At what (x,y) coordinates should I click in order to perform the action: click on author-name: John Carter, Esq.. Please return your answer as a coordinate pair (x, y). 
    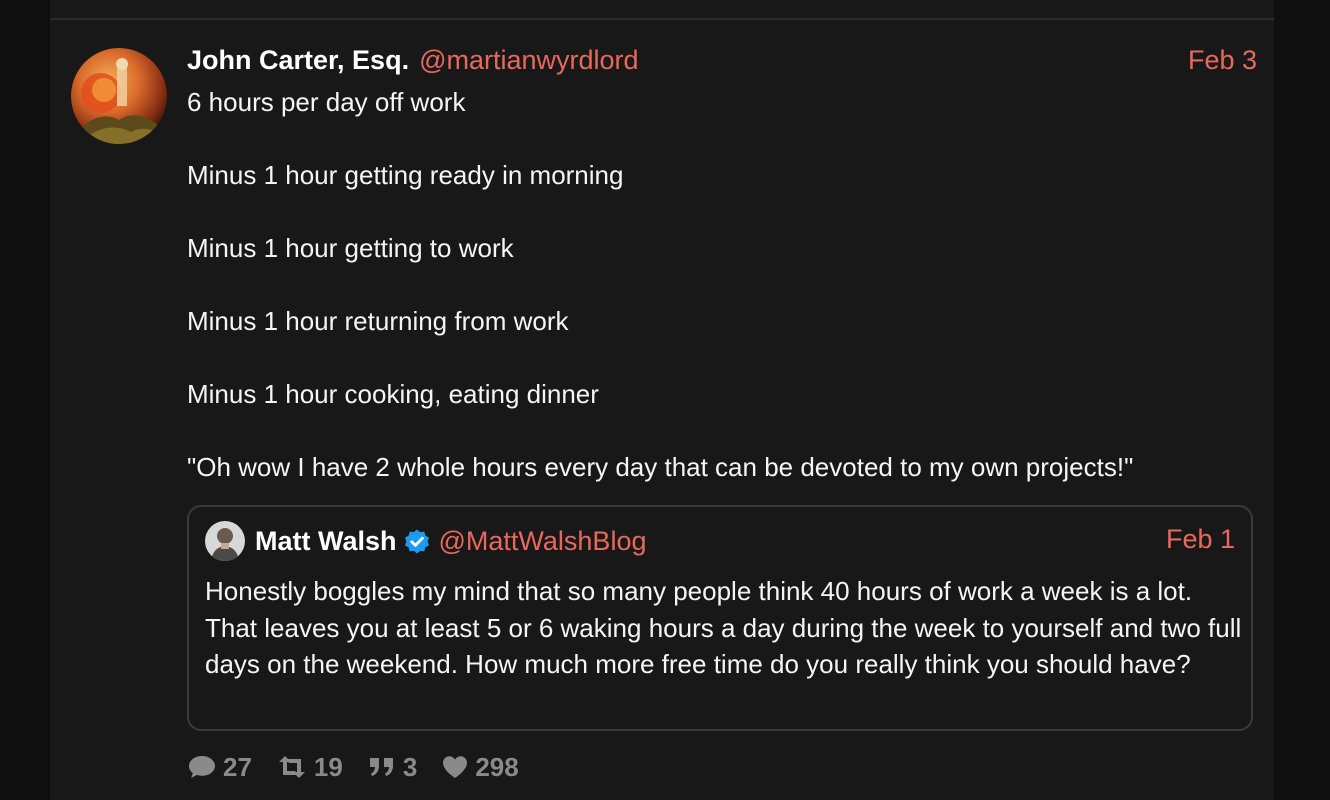
    Looking at the image, I should click on (298, 60).